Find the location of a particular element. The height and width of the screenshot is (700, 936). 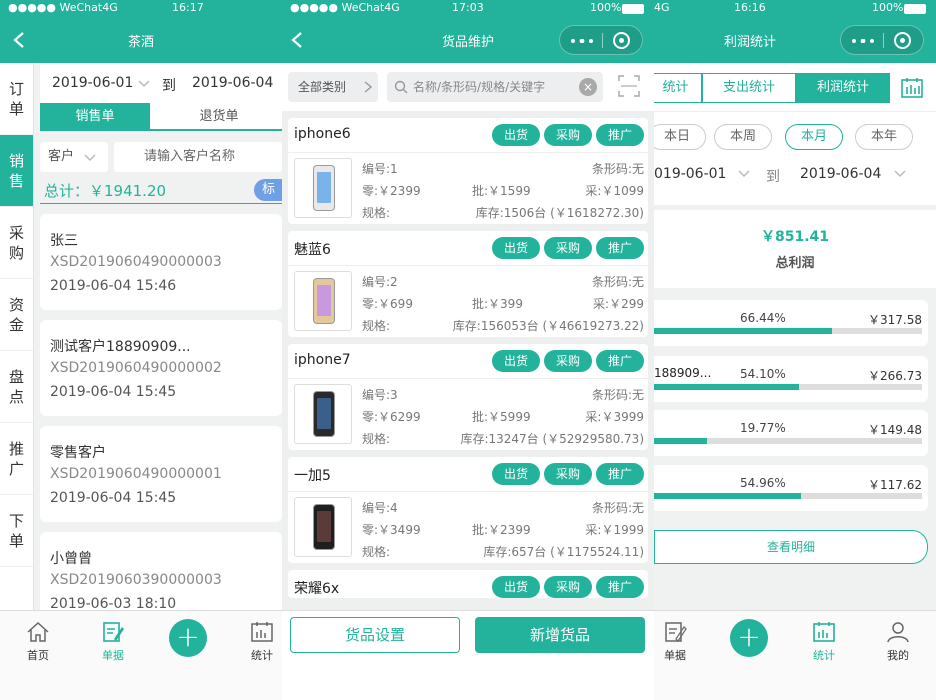

side-menu-item: 资金 is located at coordinates (16, 315).